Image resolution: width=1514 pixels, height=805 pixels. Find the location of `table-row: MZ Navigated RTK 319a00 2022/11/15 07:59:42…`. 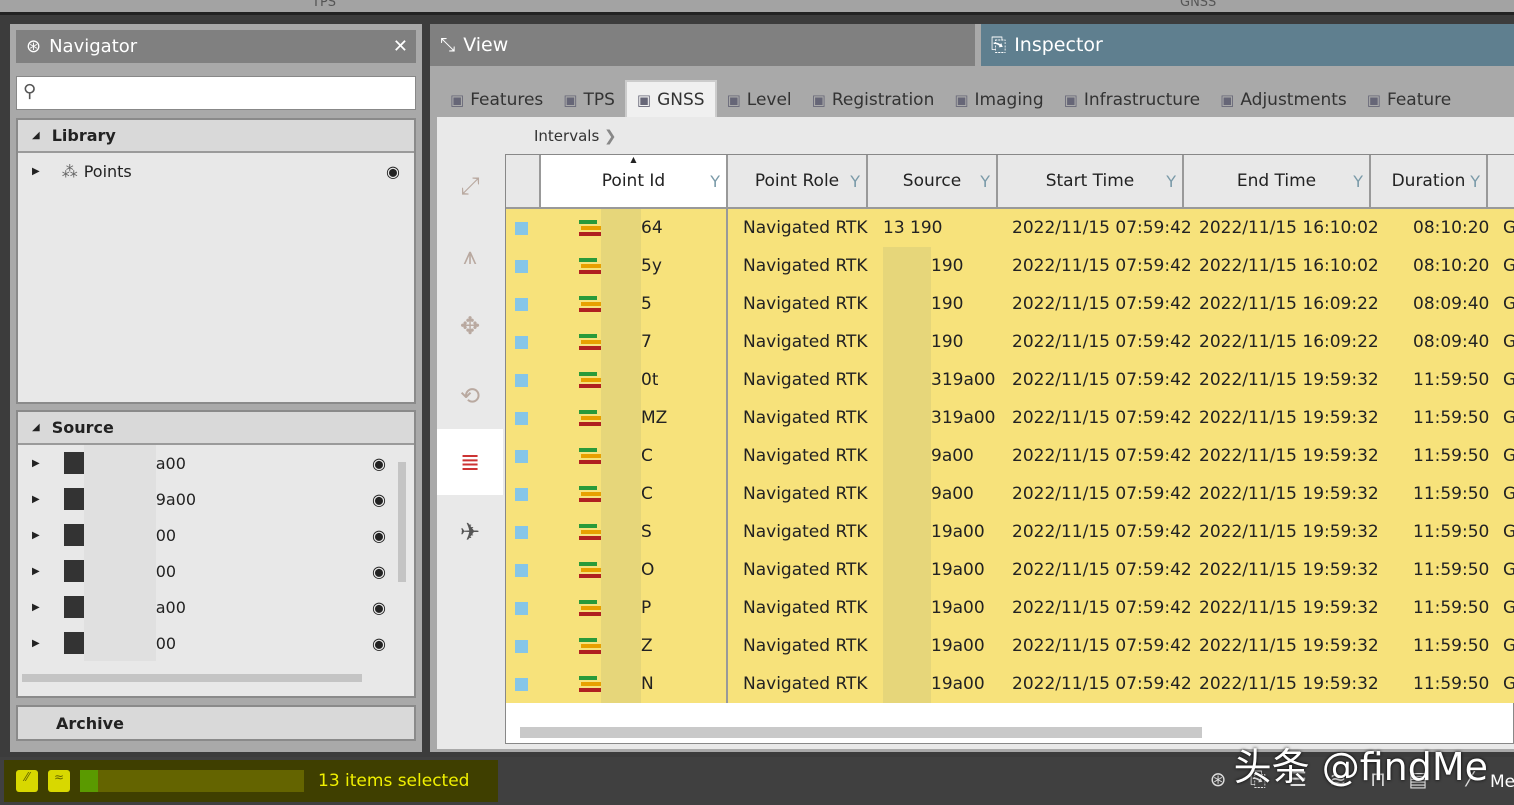

table-row: MZ Navigated RTK 319a00 2022/11/15 07:59:42… is located at coordinates (1010, 418).